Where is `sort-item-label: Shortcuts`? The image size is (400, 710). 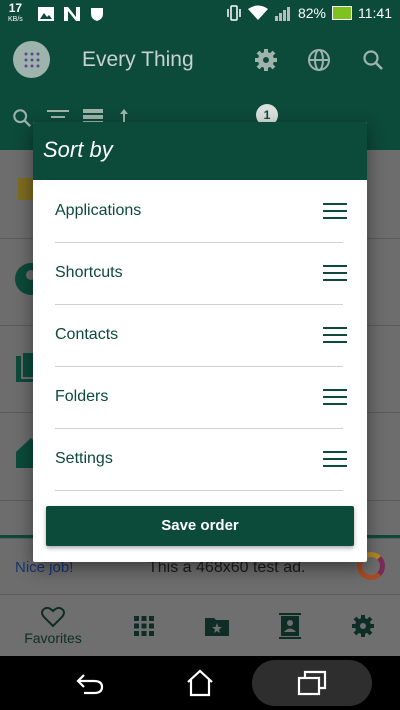
sort-item-label: Shortcuts is located at coordinates (89, 272).